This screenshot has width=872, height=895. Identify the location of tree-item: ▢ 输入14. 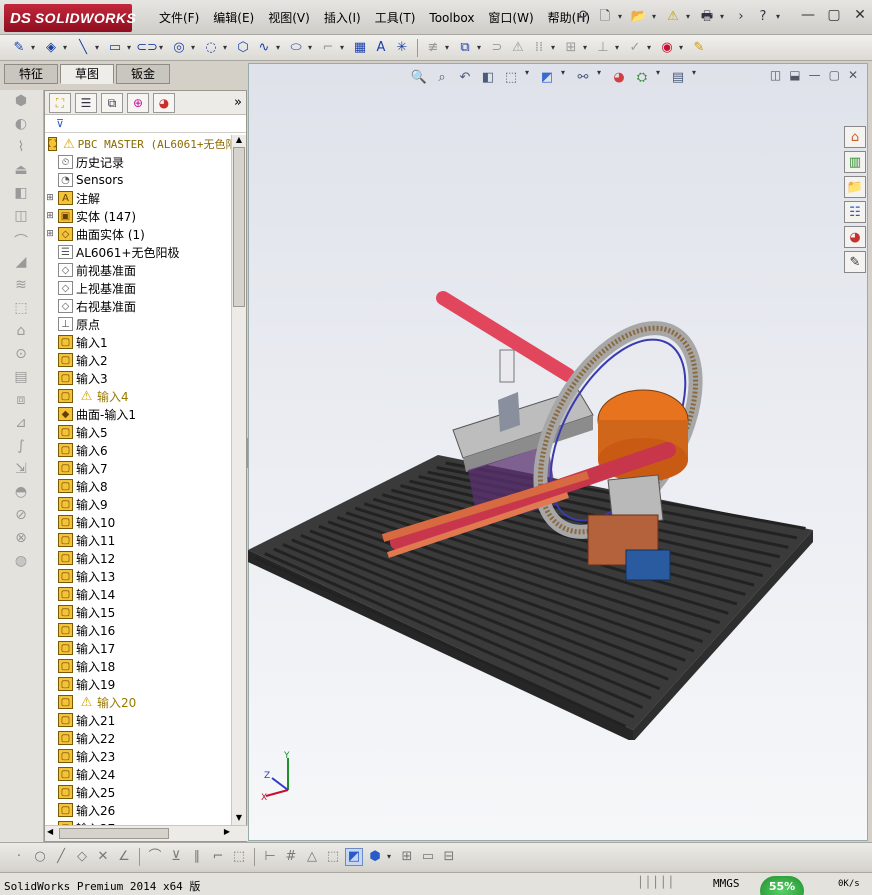
(138, 594).